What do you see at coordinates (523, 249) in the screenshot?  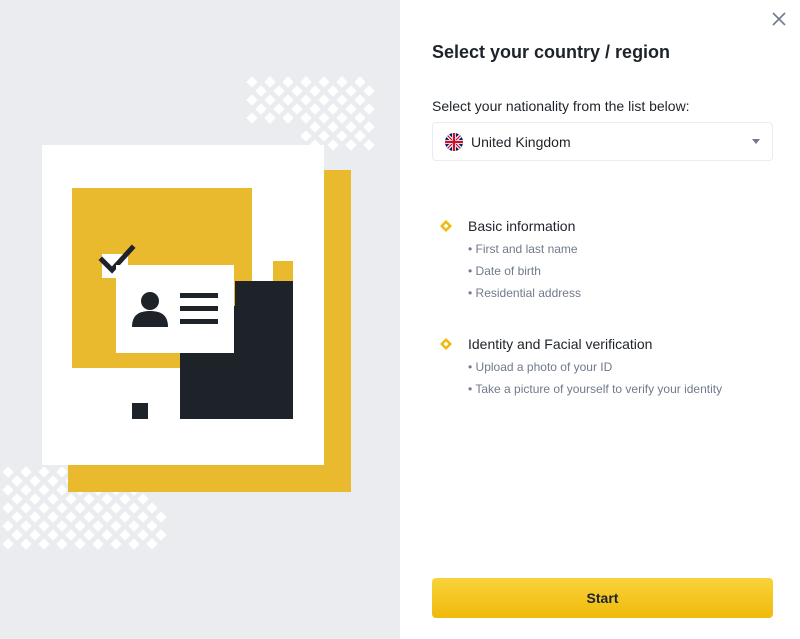 I see `list-item: • First and last name` at bounding box center [523, 249].